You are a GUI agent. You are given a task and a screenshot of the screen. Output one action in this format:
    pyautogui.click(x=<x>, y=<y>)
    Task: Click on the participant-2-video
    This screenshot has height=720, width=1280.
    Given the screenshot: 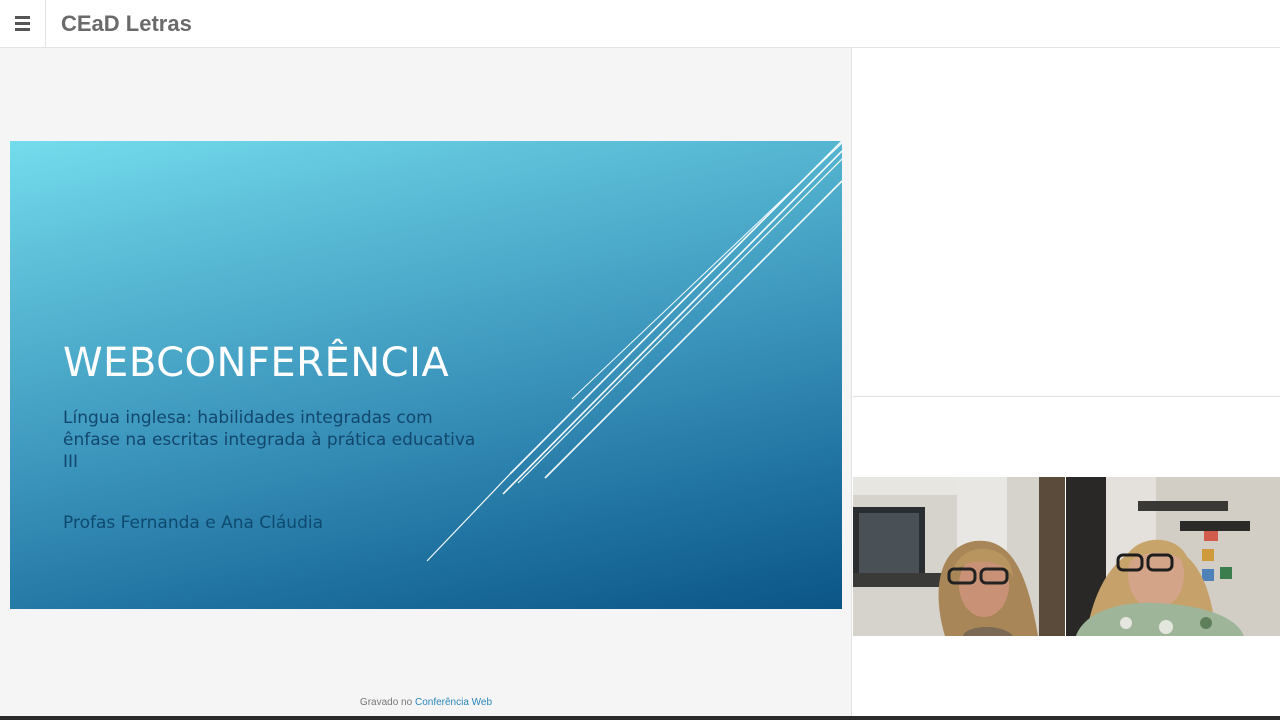 What is the action you would take?
    pyautogui.click(x=1173, y=556)
    